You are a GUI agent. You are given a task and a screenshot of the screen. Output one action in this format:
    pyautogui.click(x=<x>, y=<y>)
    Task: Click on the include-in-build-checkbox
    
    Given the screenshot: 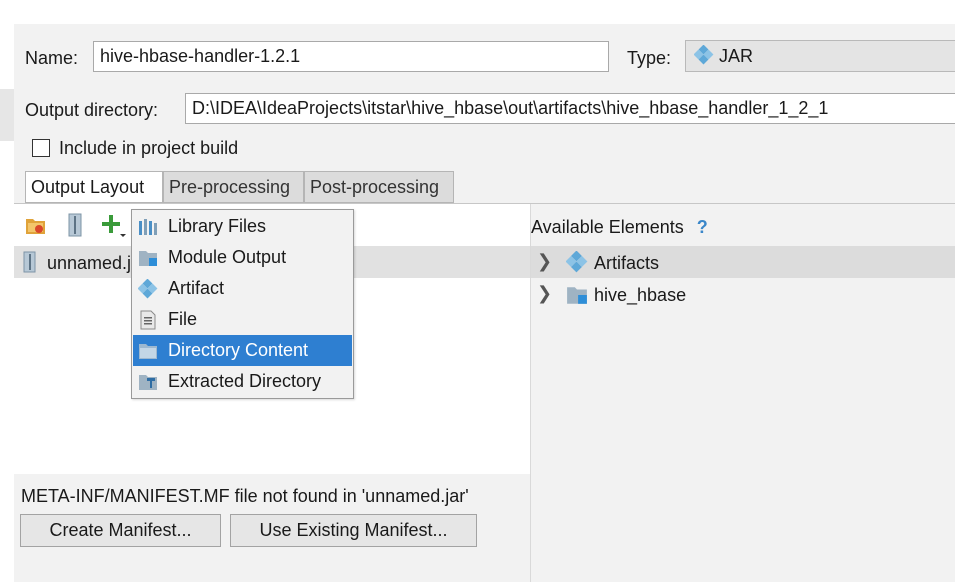 What is the action you would take?
    pyautogui.click(x=41, y=148)
    